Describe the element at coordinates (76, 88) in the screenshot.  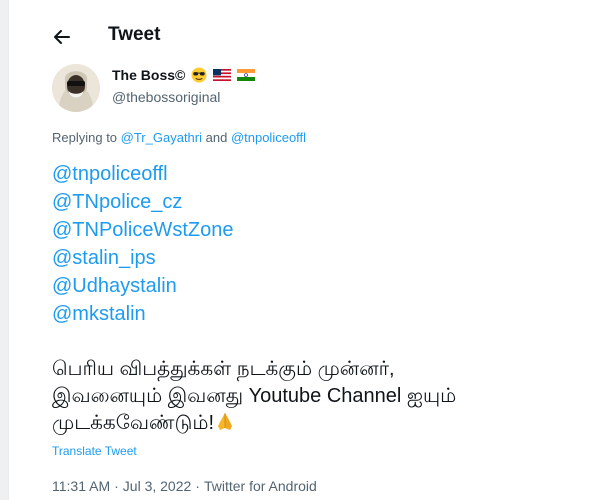
I see `avatar` at that location.